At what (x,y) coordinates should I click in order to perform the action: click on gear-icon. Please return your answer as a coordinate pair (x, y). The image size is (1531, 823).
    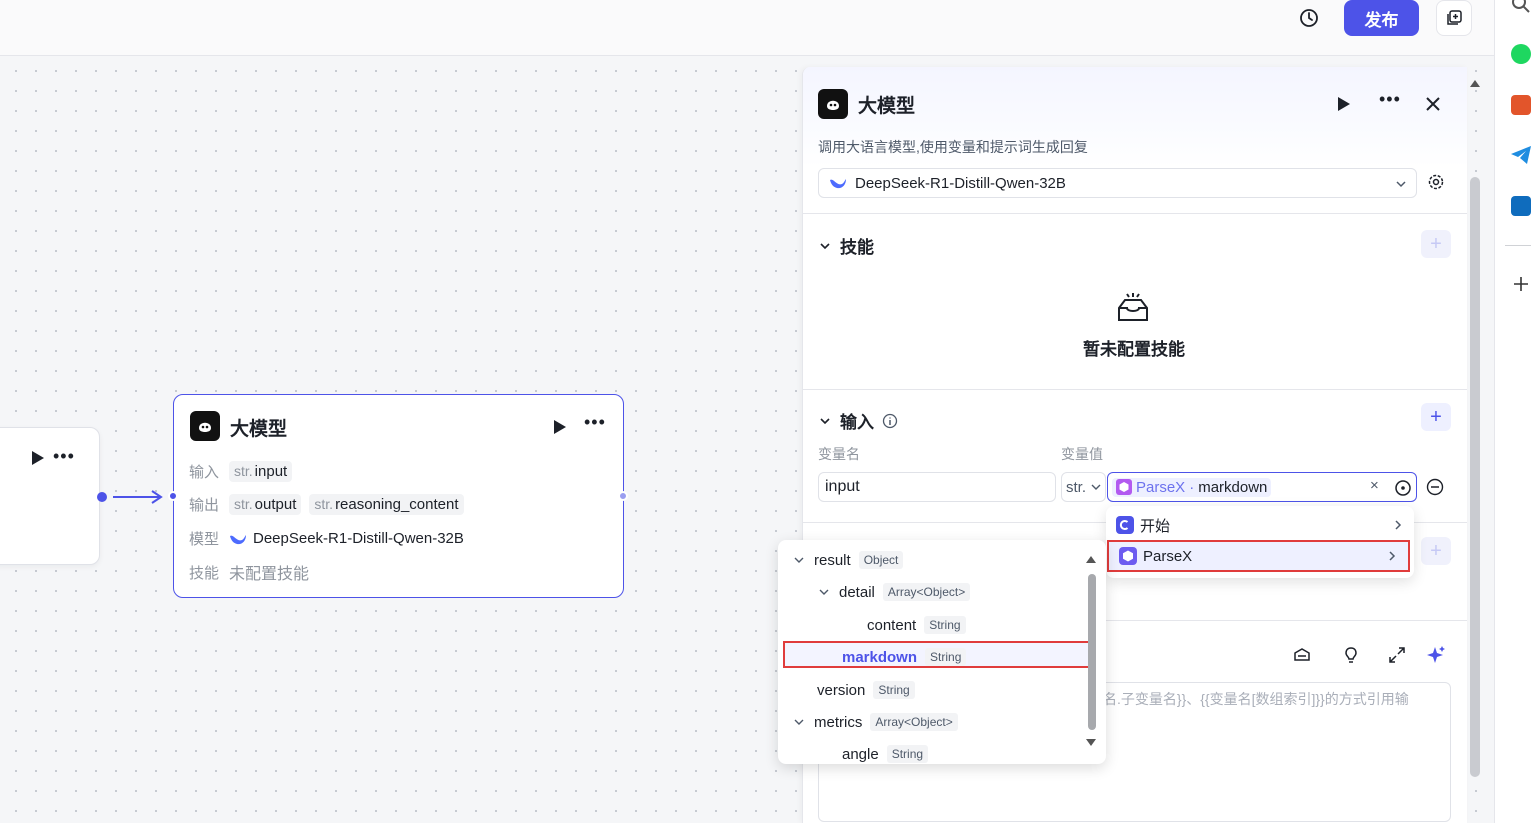
    Looking at the image, I should click on (1436, 182).